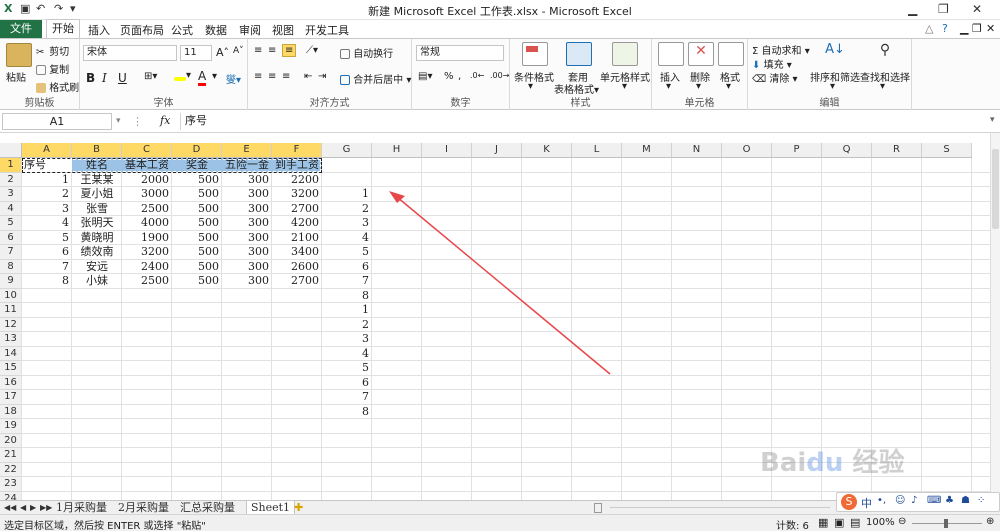 The width and height of the screenshot is (1000, 532). What do you see at coordinates (52, 50) in the screenshot?
I see `cut-button: ✂ 剪切` at bounding box center [52, 50].